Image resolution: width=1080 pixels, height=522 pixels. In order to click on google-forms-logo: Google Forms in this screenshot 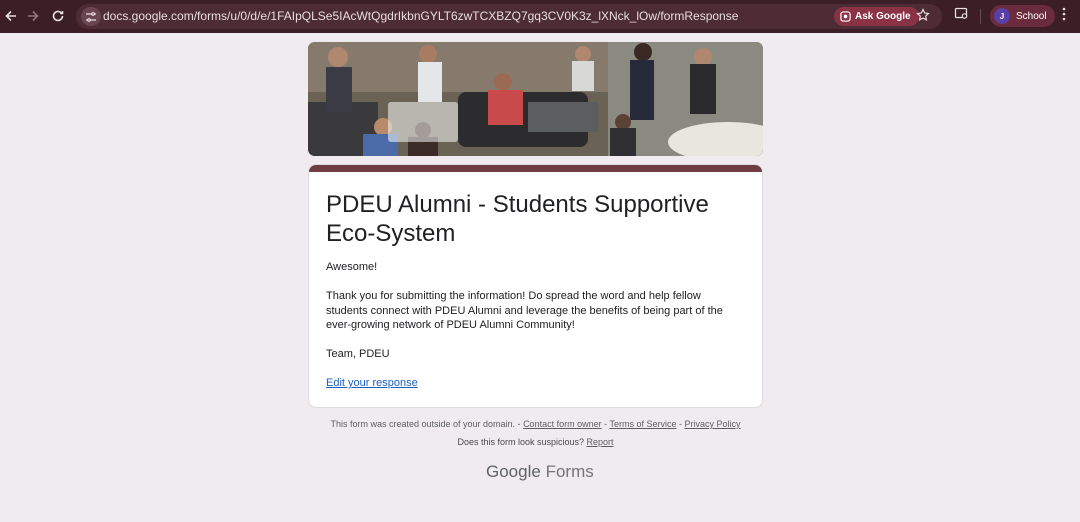, I will do `click(540, 472)`.